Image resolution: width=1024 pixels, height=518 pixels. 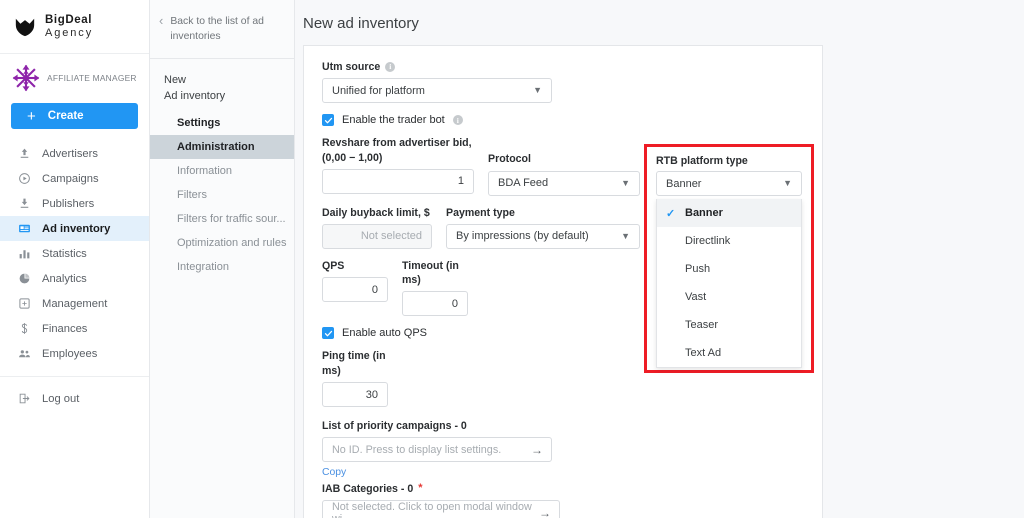 I want to click on check-icon, so click(x=328, y=120).